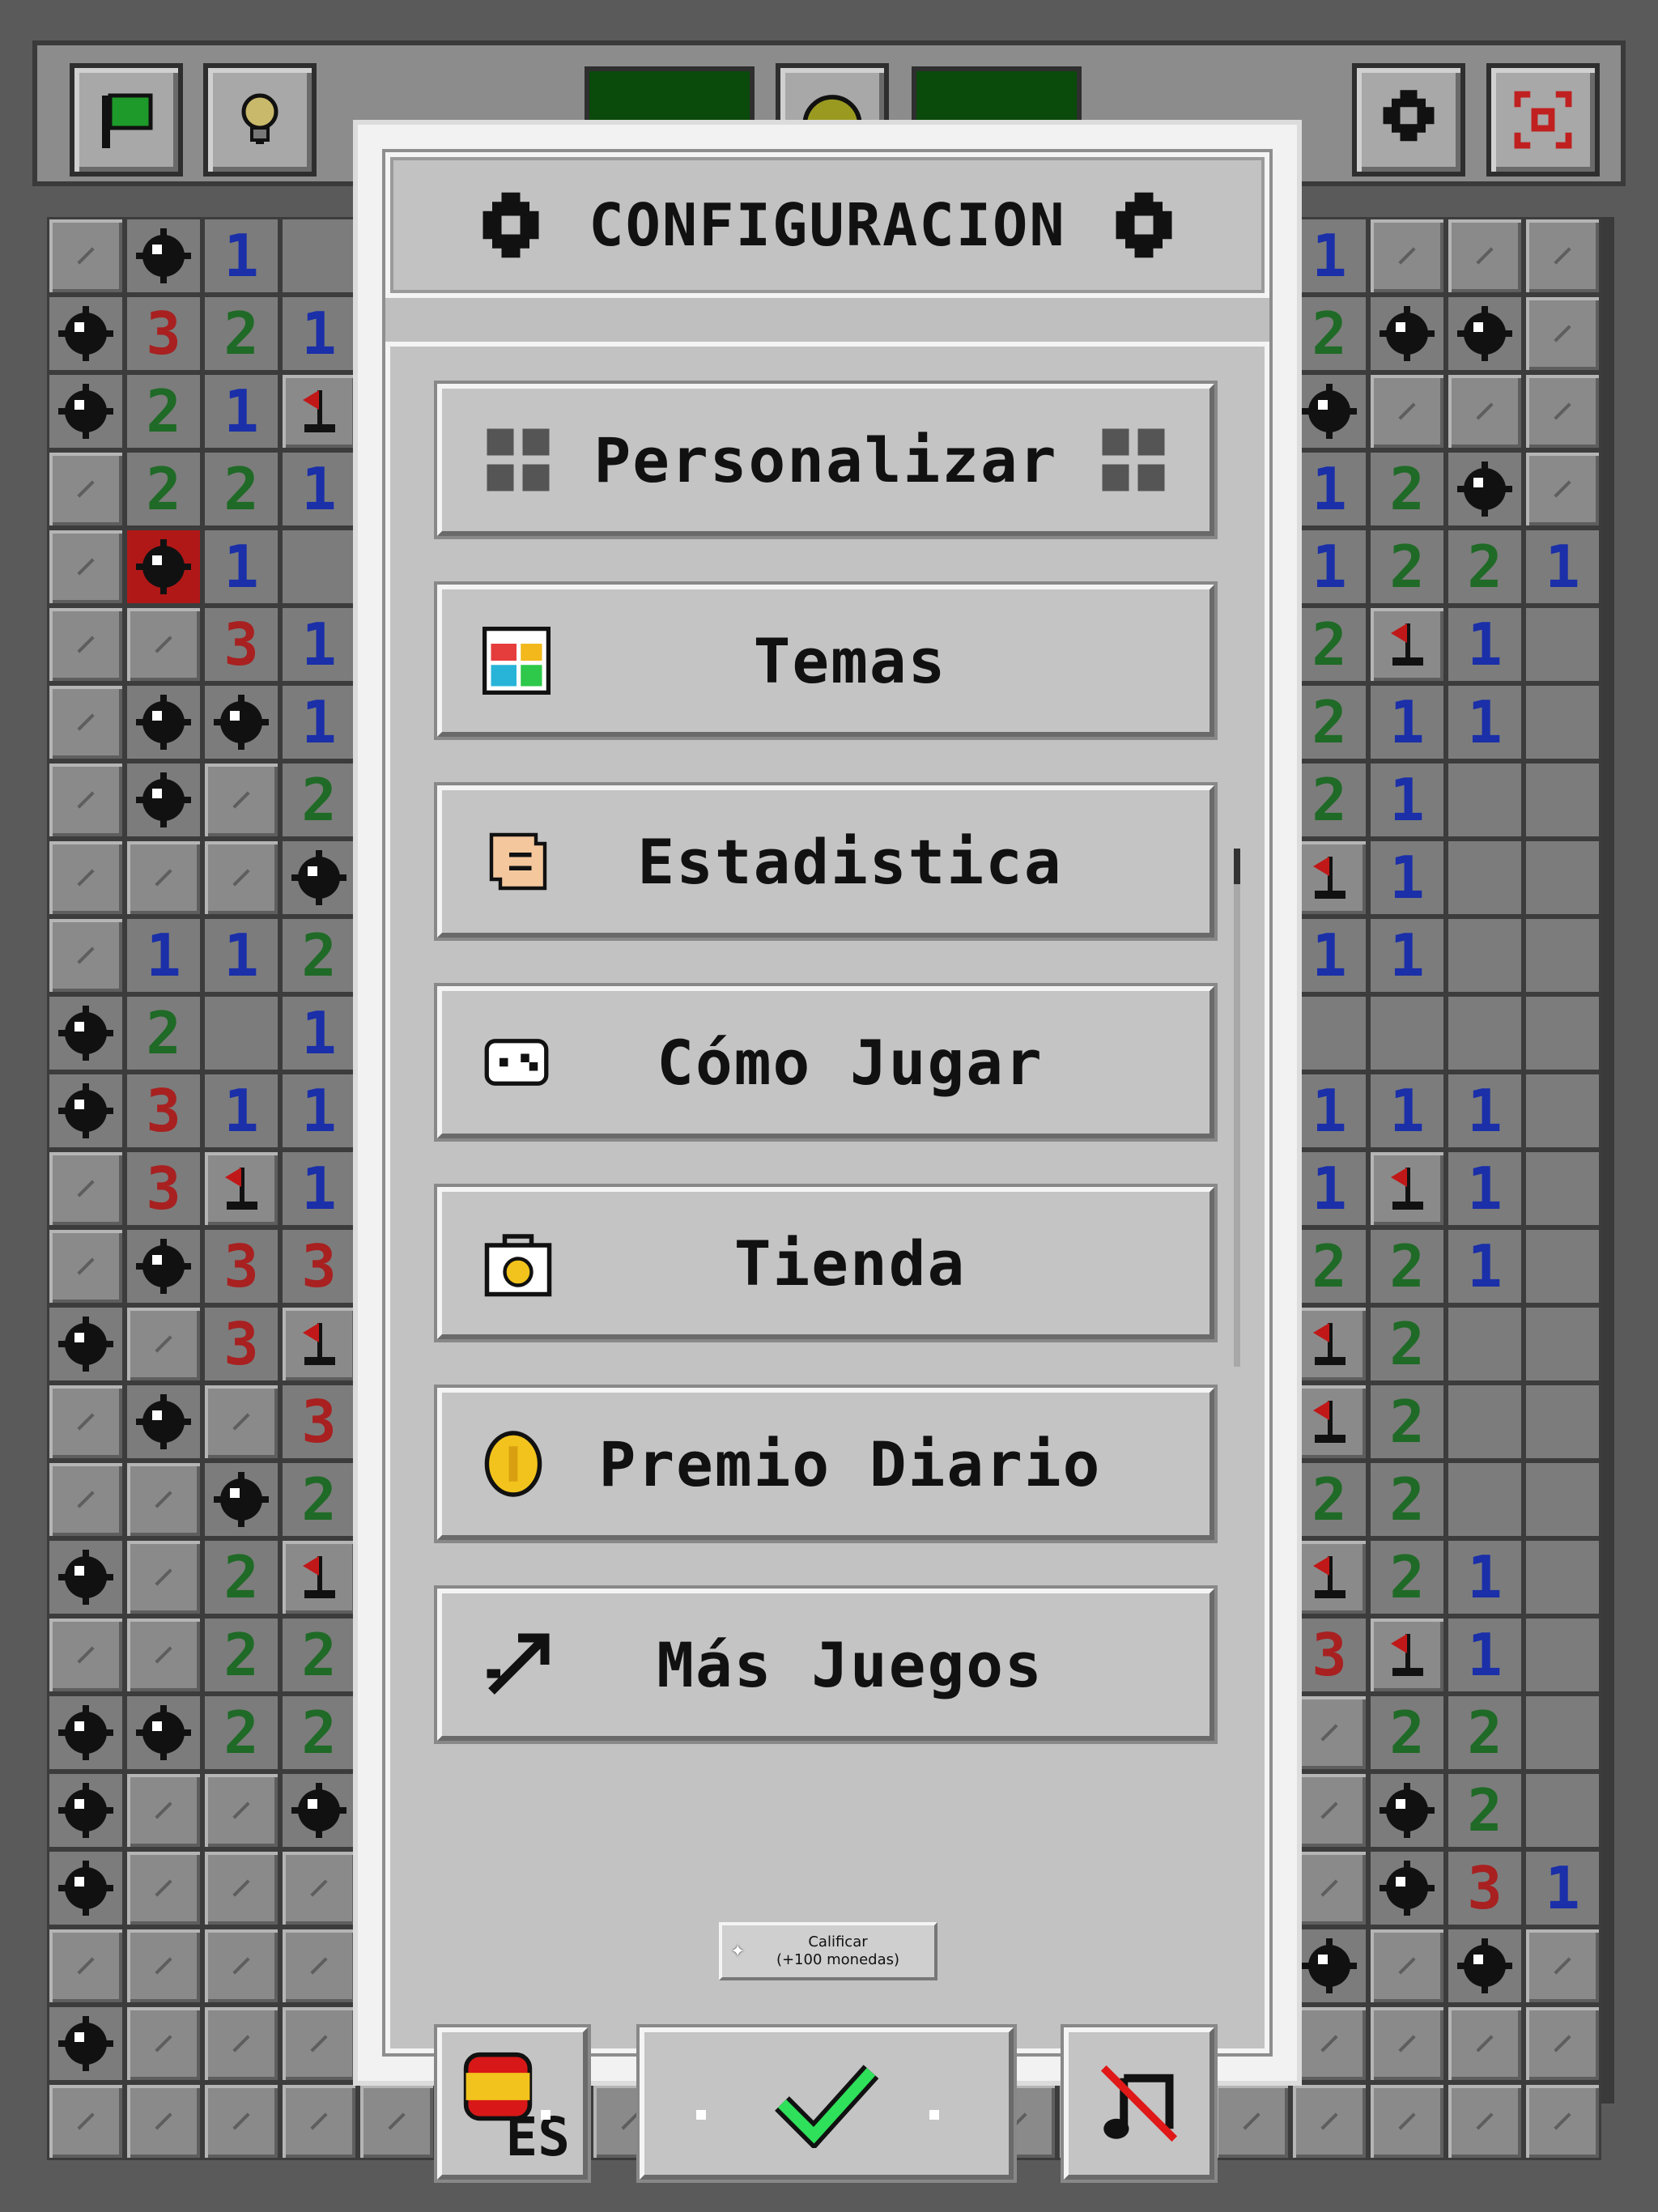 The height and width of the screenshot is (2212, 1658). I want to click on menu-scrollbar-thumb, so click(1237, 867).